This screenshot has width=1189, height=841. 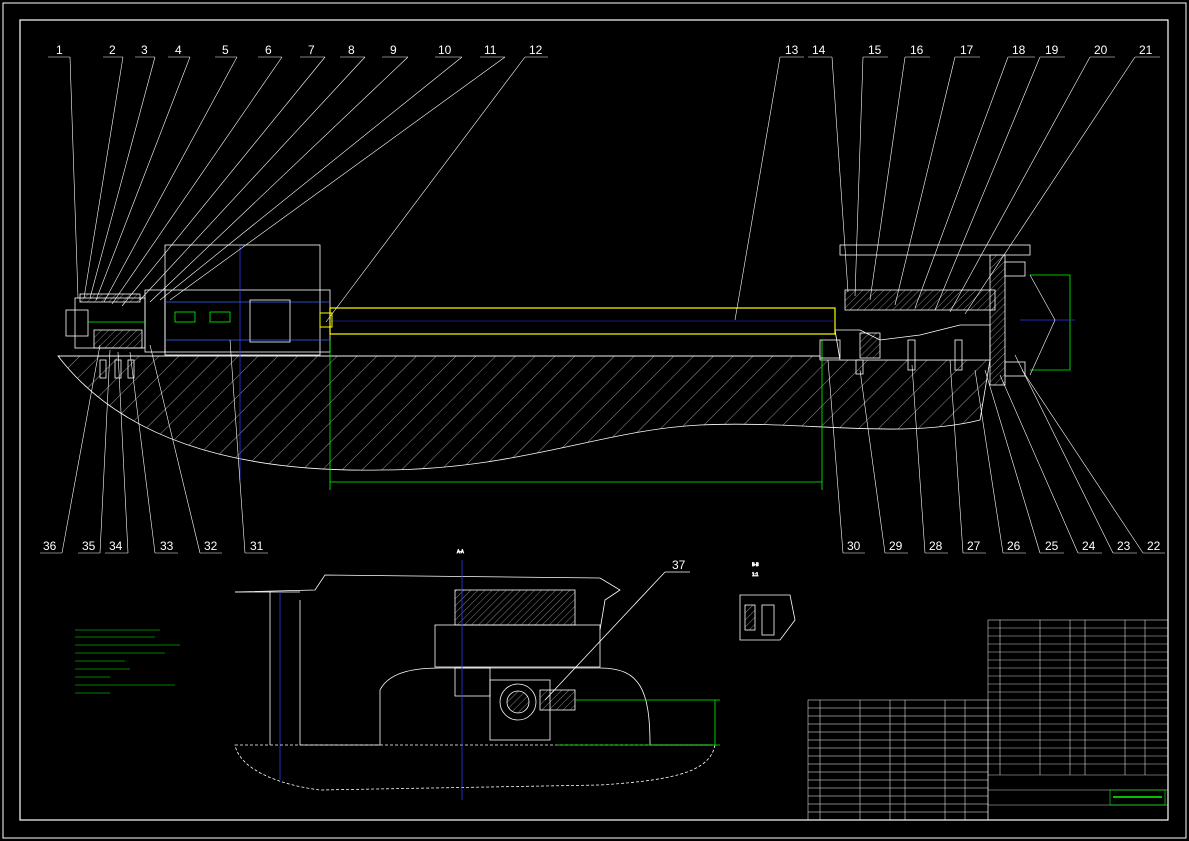 I want to click on balloon-13: 13, so click(x=792, y=50).